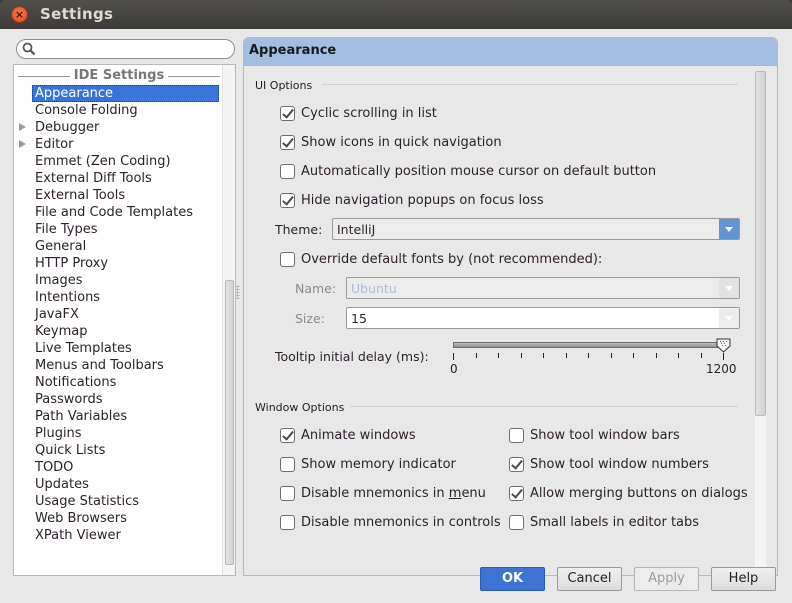 This screenshot has width=792, height=603. I want to click on tree-item: HTTP Proxy, so click(118, 263).